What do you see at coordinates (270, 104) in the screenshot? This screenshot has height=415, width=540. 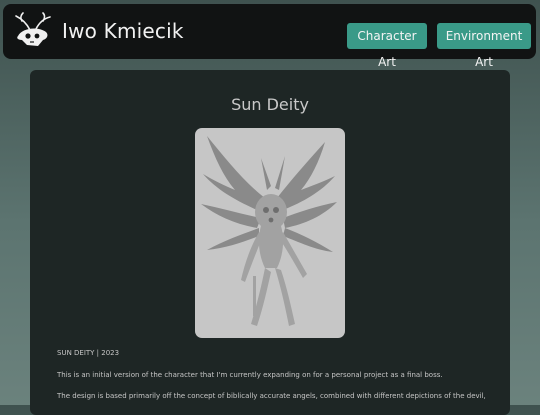 I see `project-title: Sun Deity` at bounding box center [270, 104].